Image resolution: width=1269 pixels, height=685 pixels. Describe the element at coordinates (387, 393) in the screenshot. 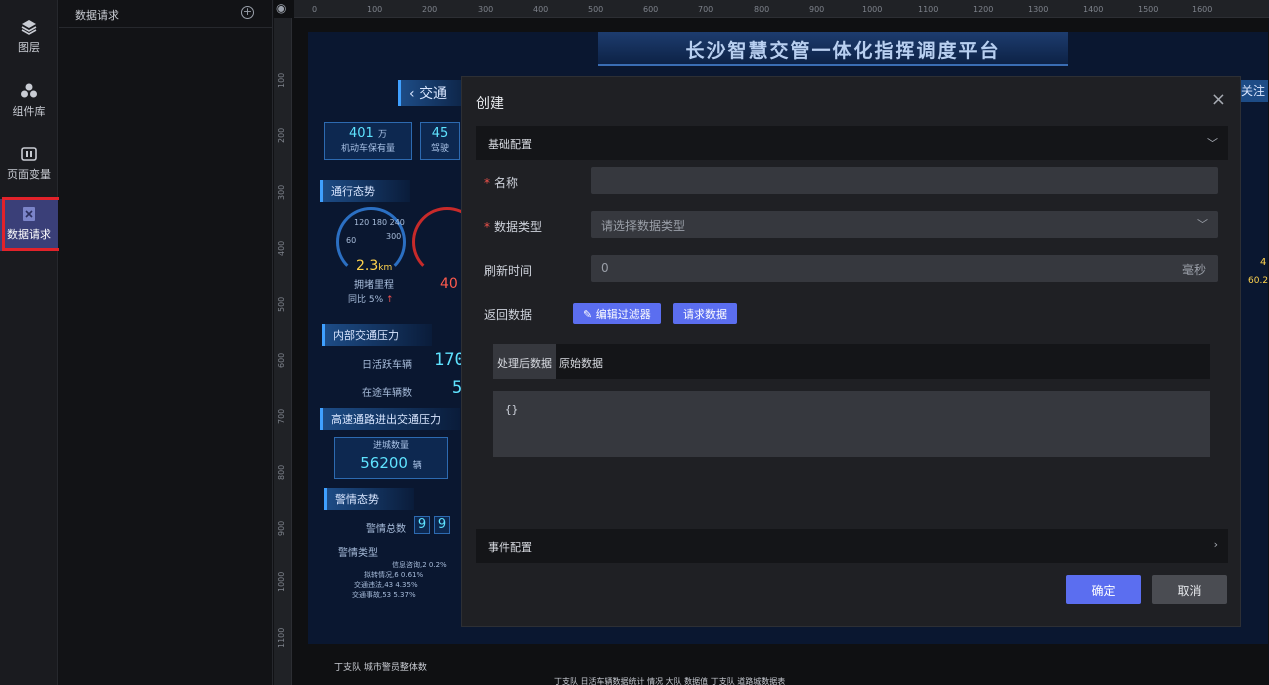

I see `on-road-label: 在途车辆数` at that location.